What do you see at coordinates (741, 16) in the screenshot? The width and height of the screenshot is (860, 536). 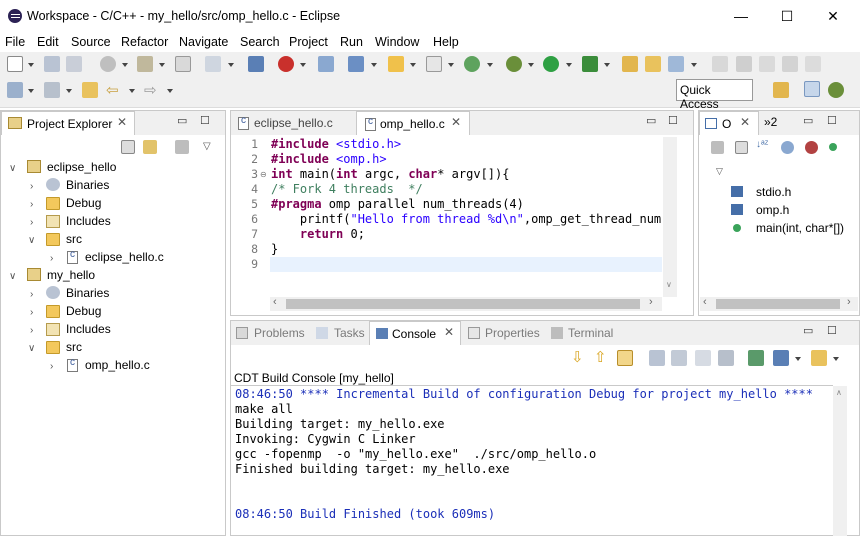 I see `minimize-button: —` at bounding box center [741, 16].